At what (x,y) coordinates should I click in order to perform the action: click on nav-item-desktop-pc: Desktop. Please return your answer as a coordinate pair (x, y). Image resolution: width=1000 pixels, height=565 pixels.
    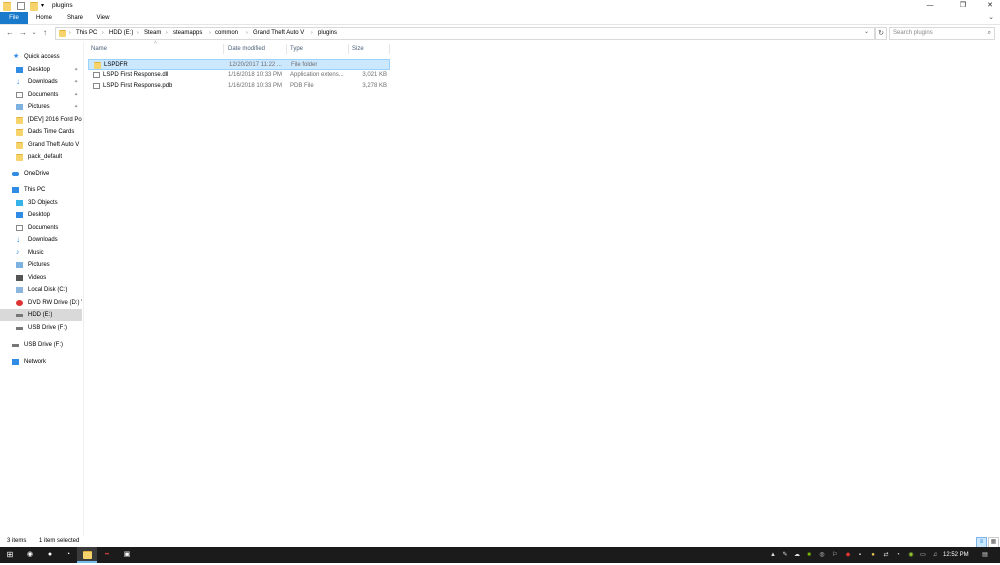
    Looking at the image, I should click on (41, 215).